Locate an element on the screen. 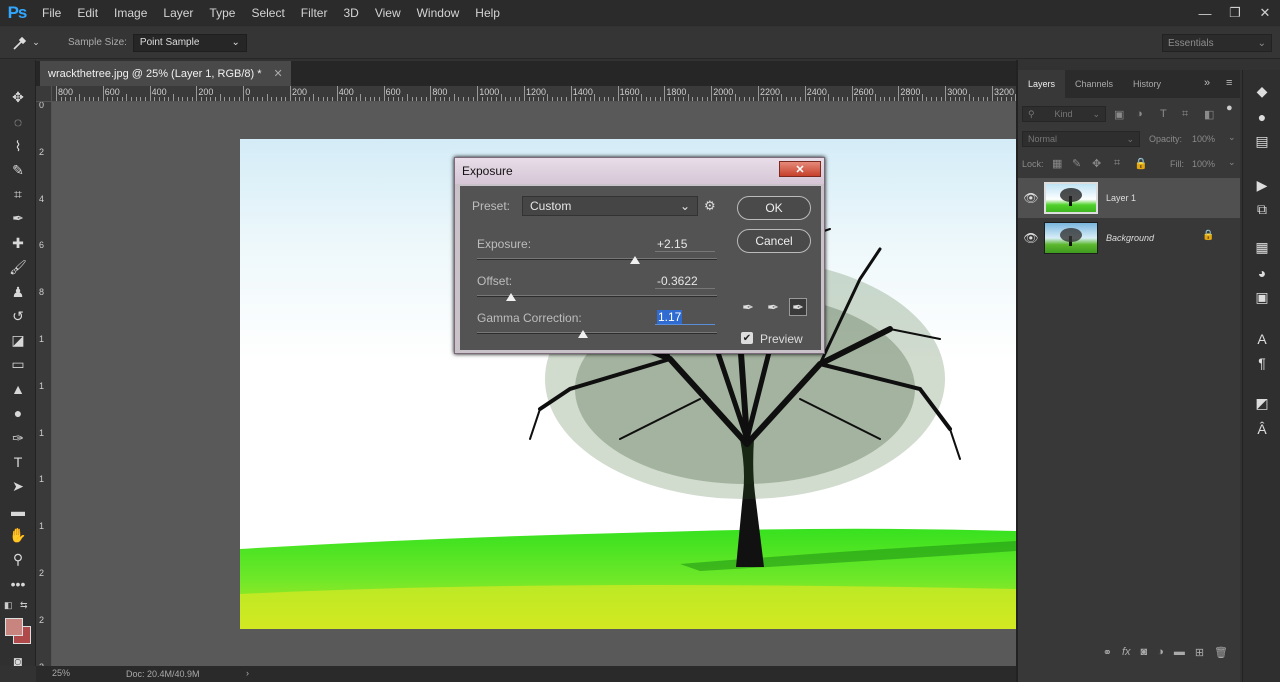 The width and height of the screenshot is (1280, 682). zoom-tool-icon: ⚲ is located at coordinates (18, 559).